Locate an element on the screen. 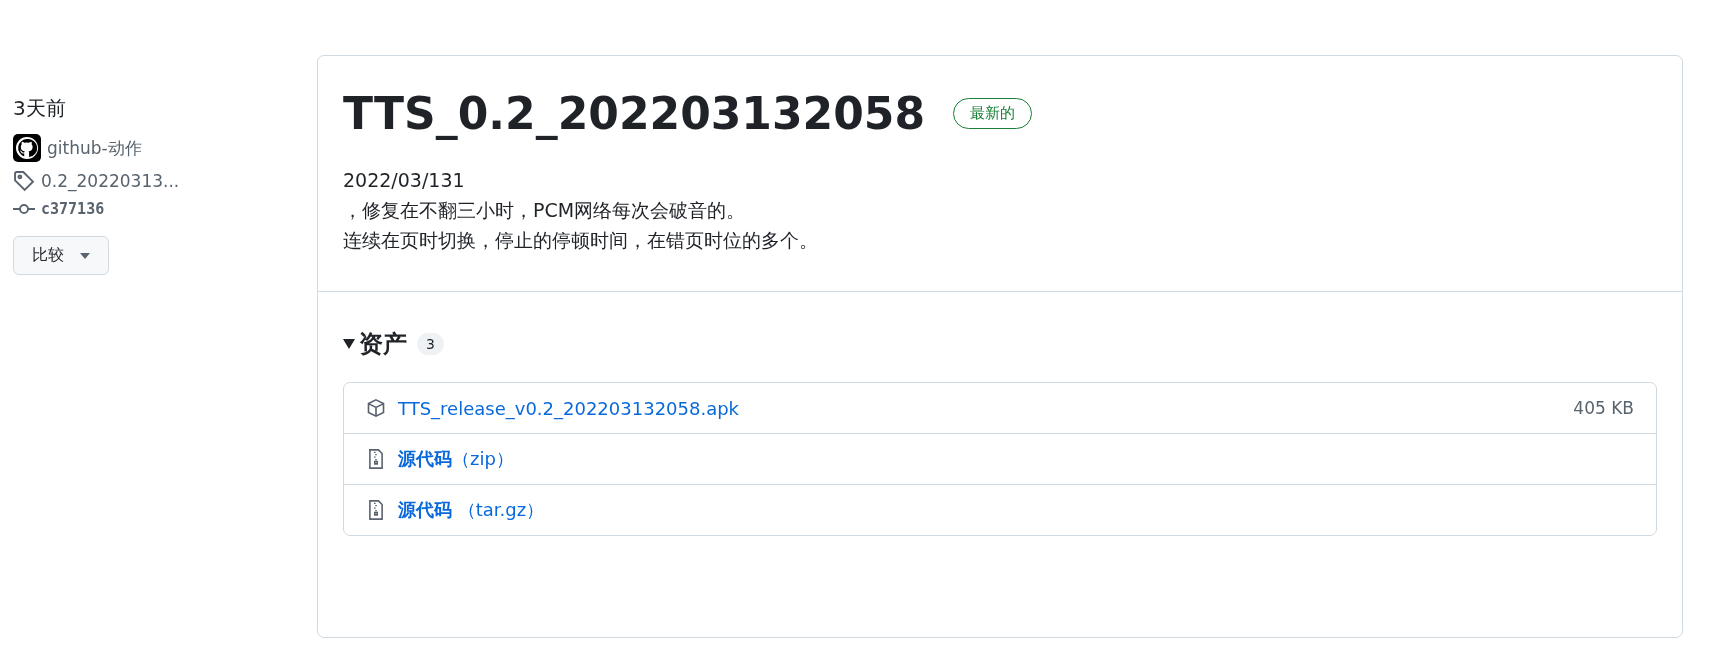 The image size is (1711, 661). asset-link: 源代码 （tar.gz） is located at coordinates (471, 510).